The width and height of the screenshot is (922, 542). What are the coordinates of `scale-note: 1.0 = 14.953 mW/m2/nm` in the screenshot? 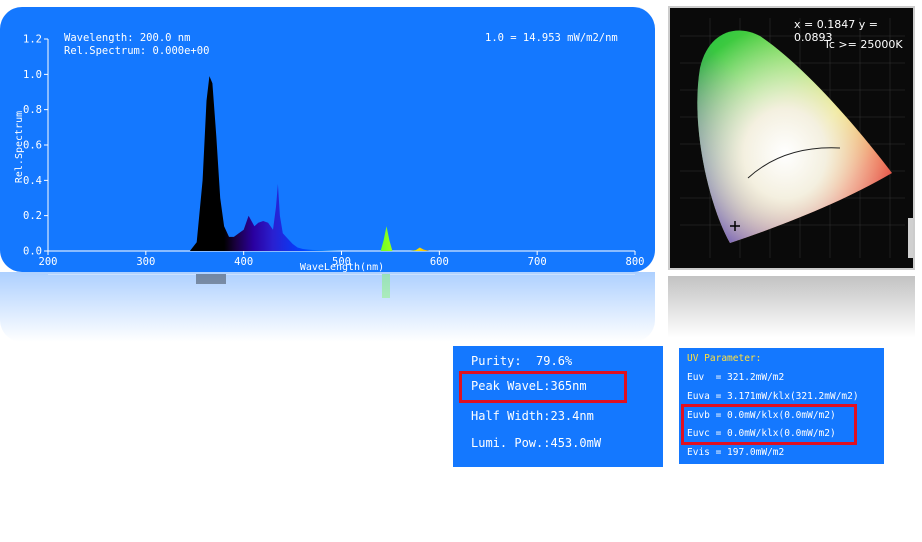 It's located at (551, 38).